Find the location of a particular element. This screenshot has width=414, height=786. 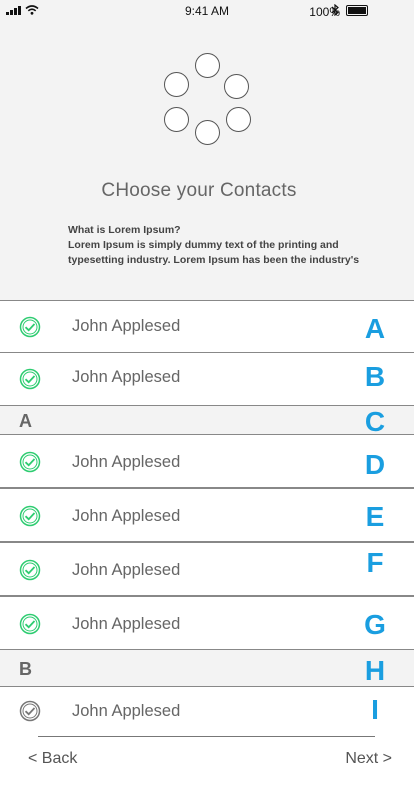

divider is located at coordinates (206, 736).